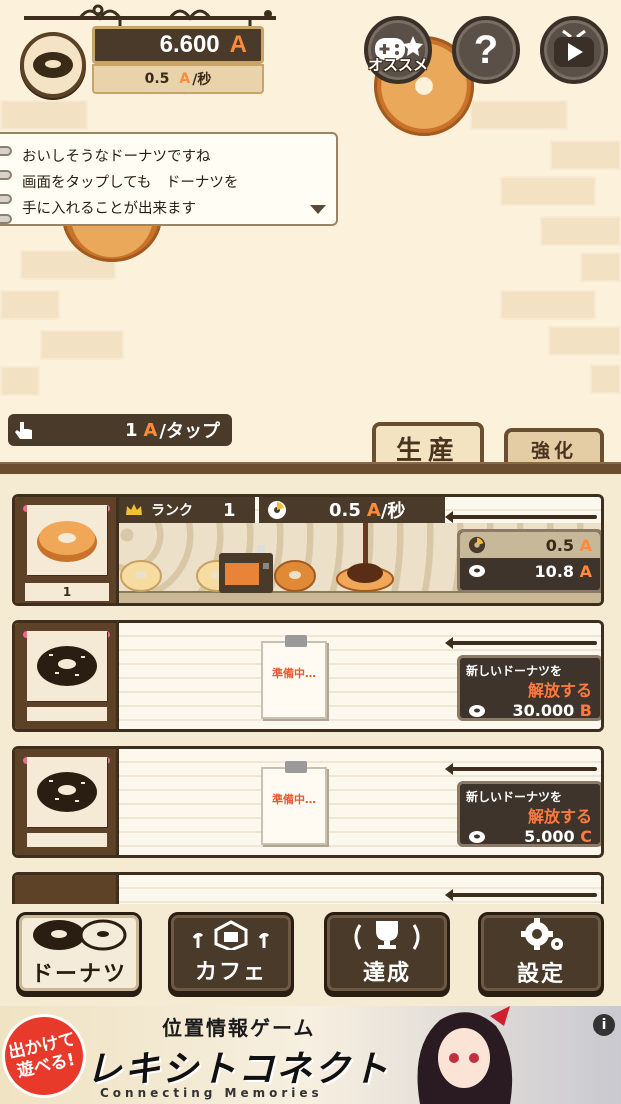 The height and width of the screenshot is (1104, 621). I want to click on tv-play-icon, so click(574, 48).